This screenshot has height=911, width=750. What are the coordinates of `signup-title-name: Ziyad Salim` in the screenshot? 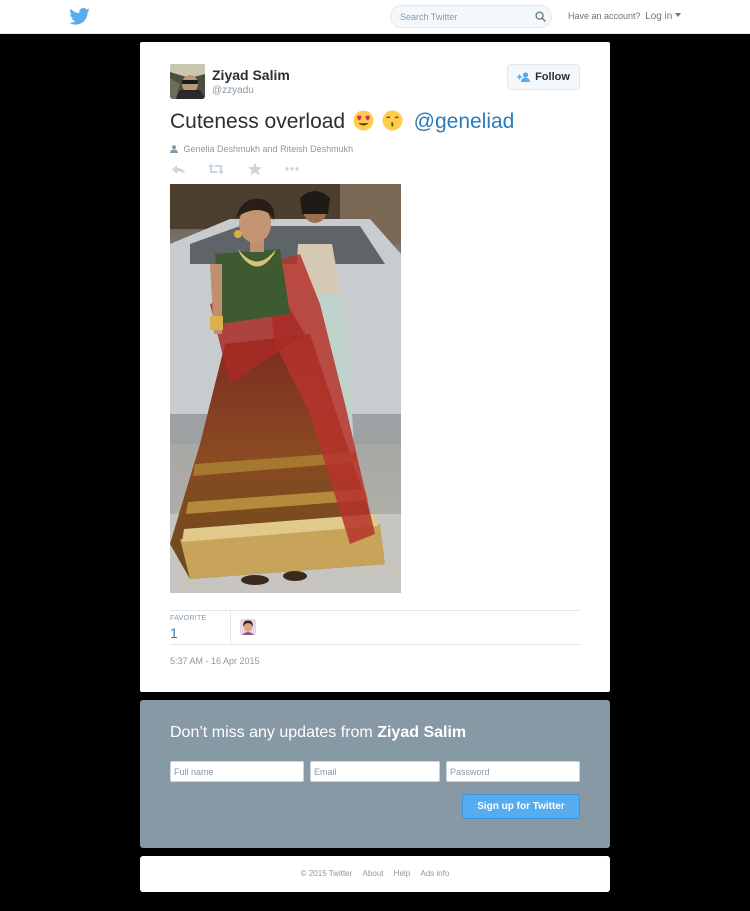 It's located at (422, 732).